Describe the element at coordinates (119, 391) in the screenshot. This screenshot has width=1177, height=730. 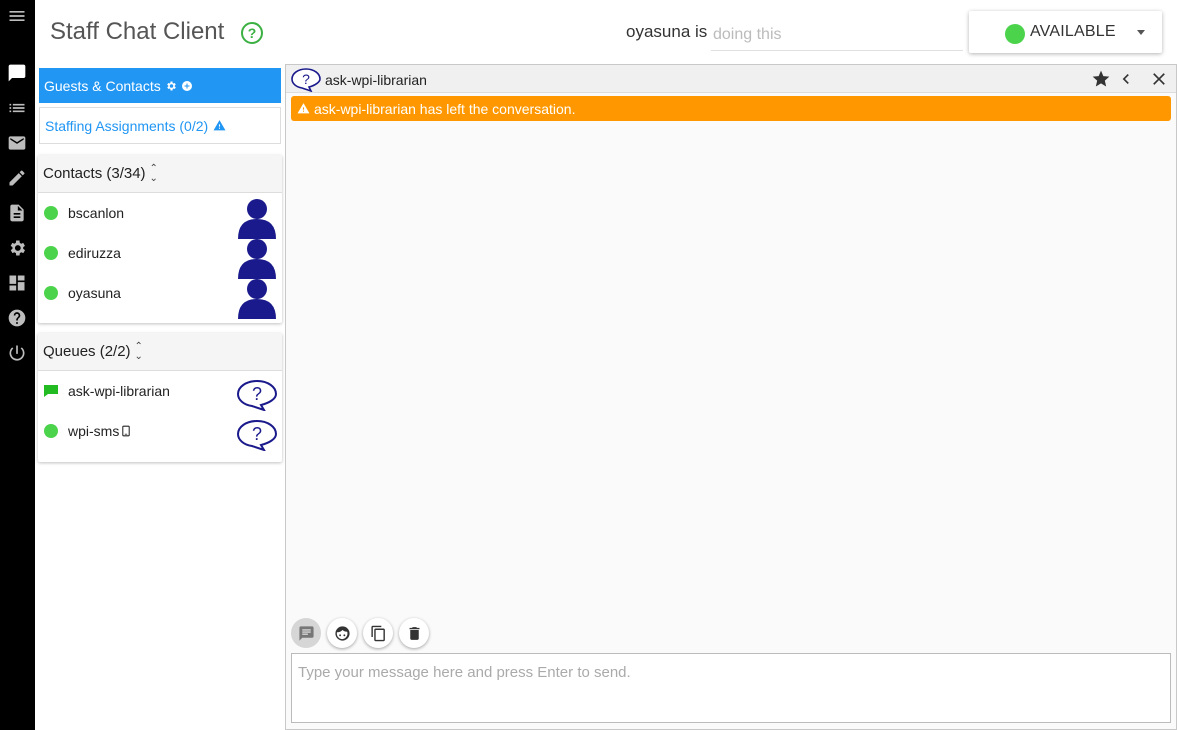
I see `queue-name: ask-wpi-librarian` at that location.